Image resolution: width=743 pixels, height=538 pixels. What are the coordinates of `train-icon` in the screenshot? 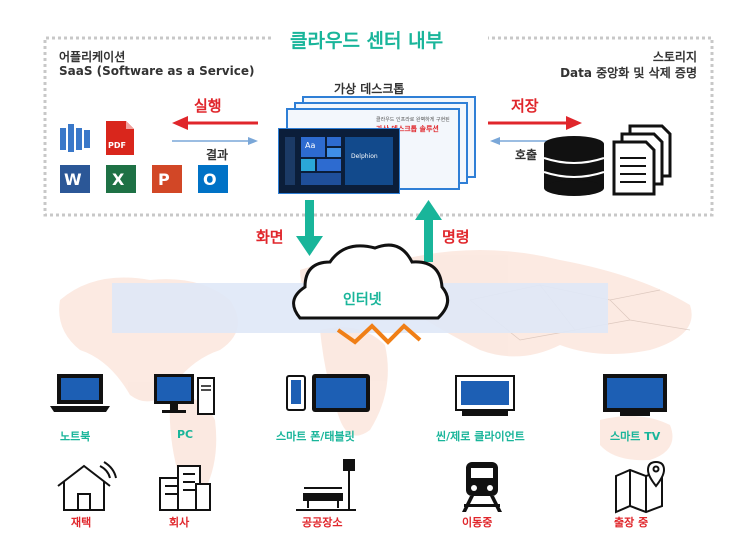 It's located at (482, 487).